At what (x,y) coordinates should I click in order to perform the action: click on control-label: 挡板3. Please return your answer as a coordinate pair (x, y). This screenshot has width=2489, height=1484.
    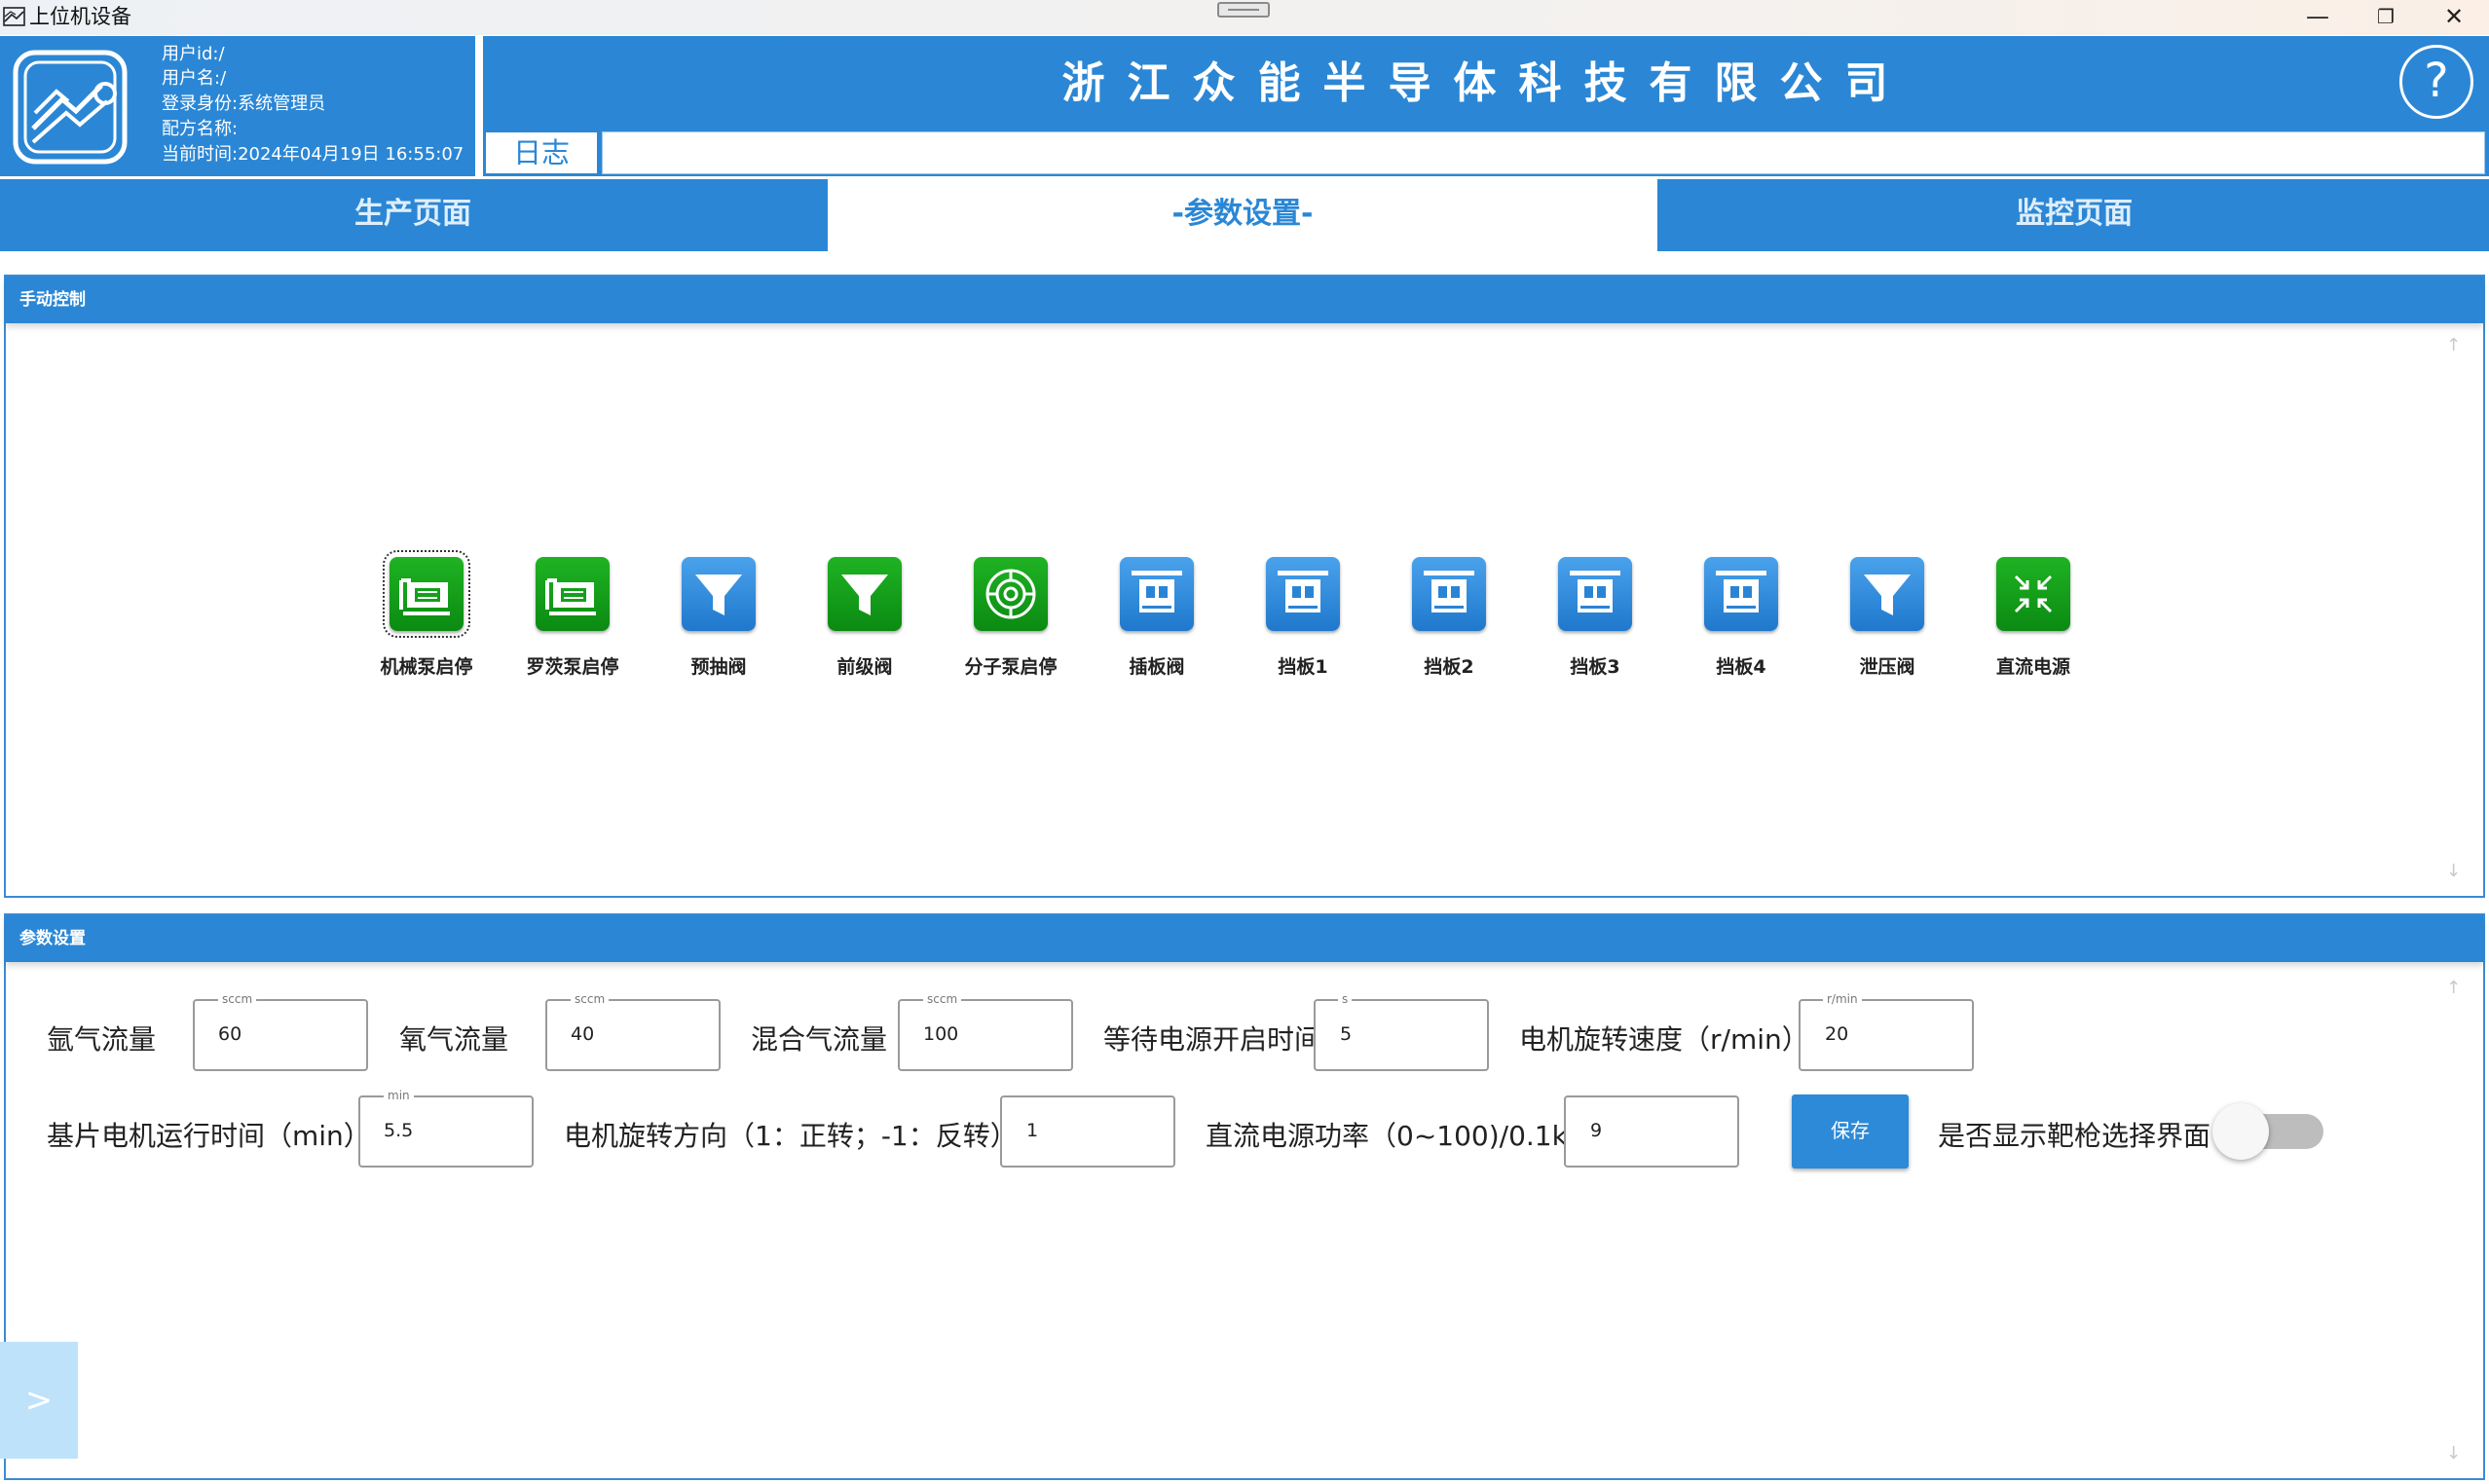
    Looking at the image, I should click on (1595, 667).